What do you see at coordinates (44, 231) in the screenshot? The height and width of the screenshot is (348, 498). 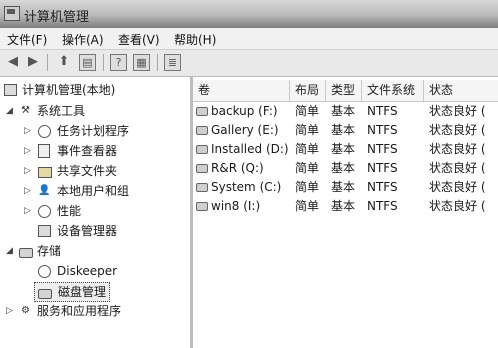 I see `device-manager-icon` at bounding box center [44, 231].